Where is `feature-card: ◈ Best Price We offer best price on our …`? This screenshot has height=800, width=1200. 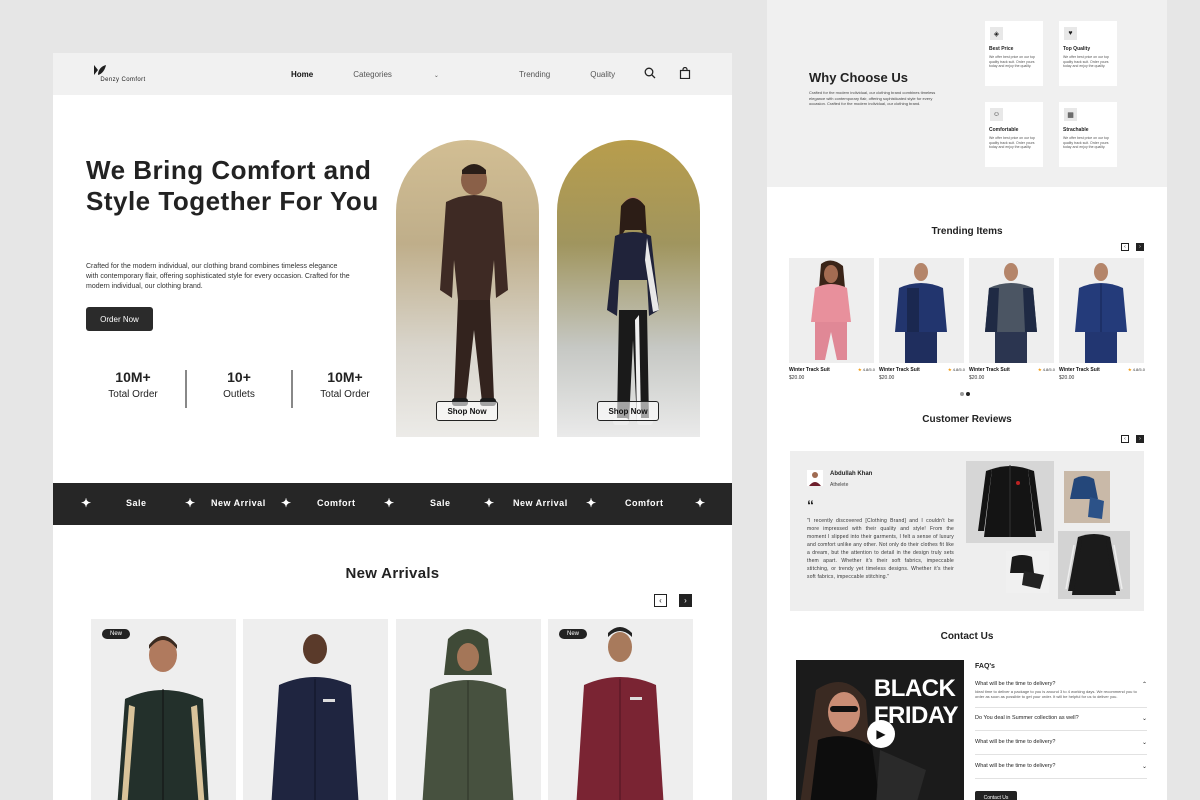
feature-card: ◈ Best Price We offer best price on our … is located at coordinates (1014, 53).